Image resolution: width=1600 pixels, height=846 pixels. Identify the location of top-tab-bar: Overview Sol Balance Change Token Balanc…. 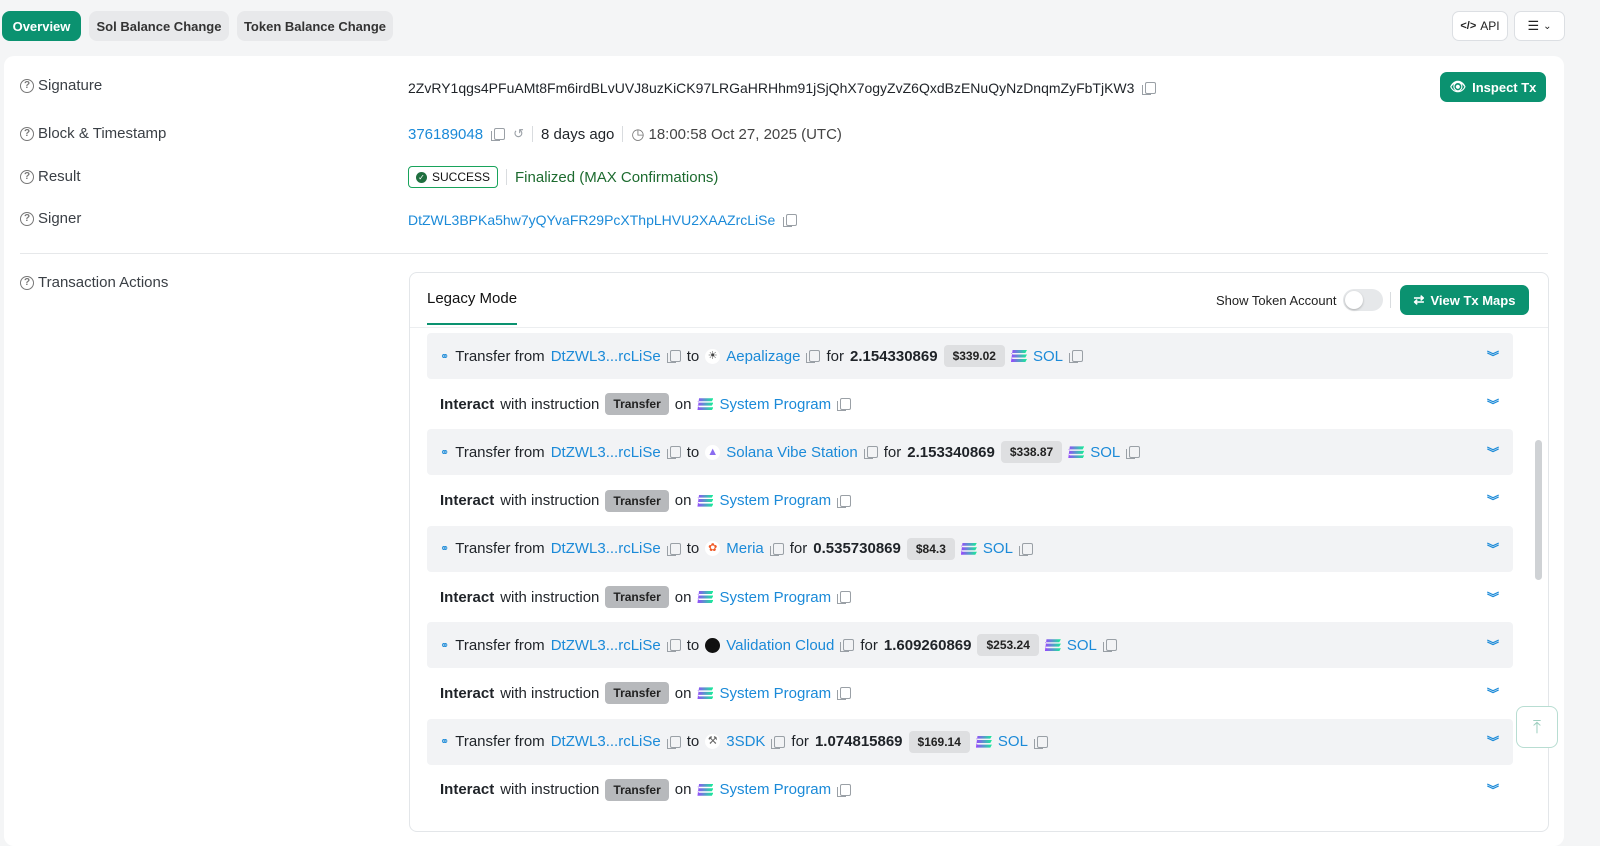
(800, 27).